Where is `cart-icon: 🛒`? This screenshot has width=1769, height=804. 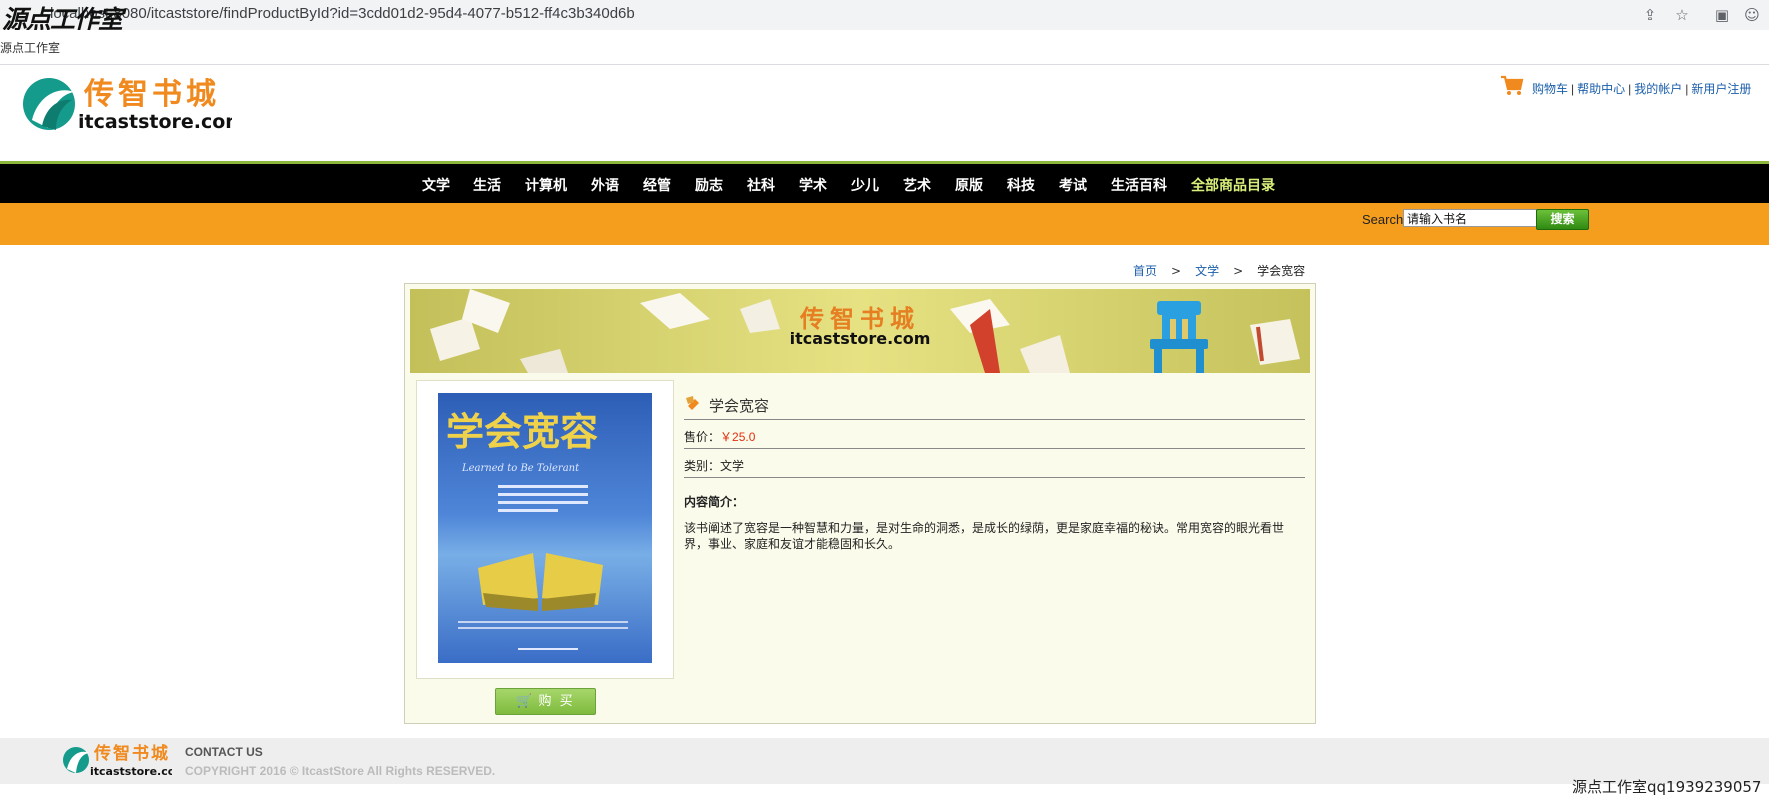
cart-icon: 🛒 is located at coordinates (524, 701).